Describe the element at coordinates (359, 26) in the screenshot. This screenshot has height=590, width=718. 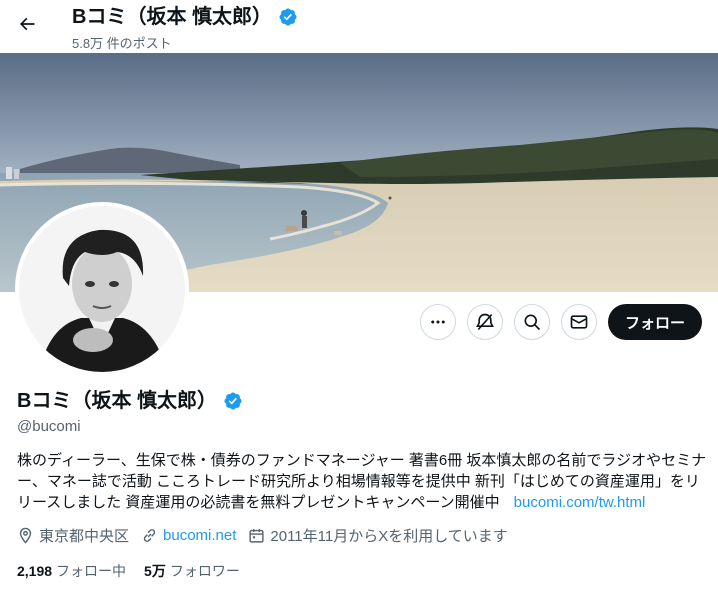
I see `top-bar: Bコミ（坂本 慎太郎） 5.8万 件のポスト` at that location.